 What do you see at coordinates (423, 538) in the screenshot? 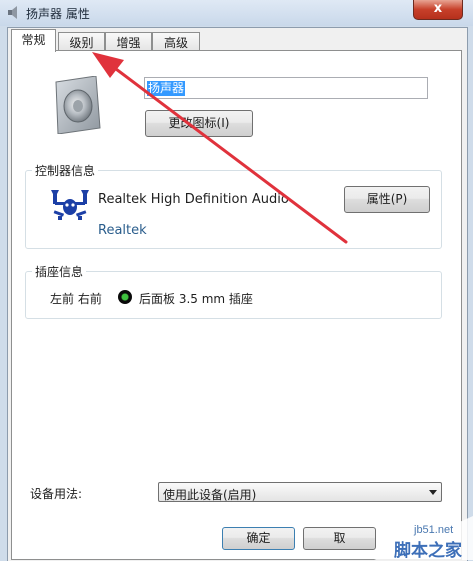
I see `site-watermark: jb51.net 脚本之家` at bounding box center [423, 538].